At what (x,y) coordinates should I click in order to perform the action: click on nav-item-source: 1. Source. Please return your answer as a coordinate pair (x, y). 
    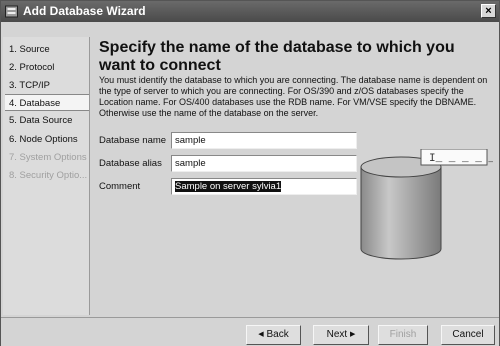
    Looking at the image, I should click on (47, 49).